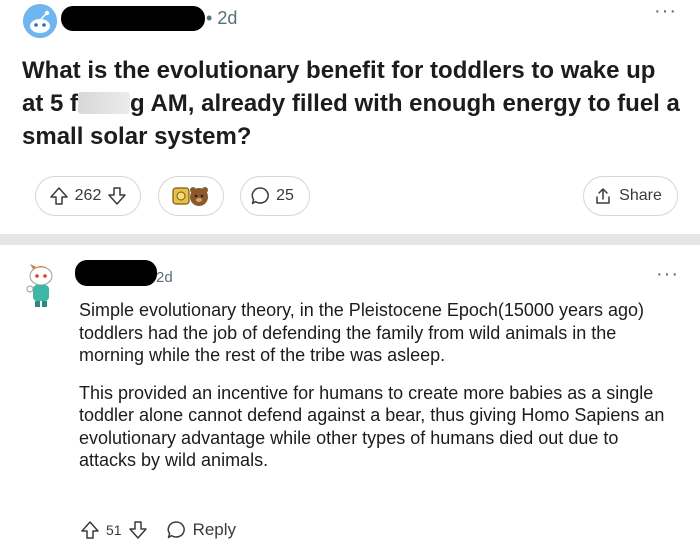 The image size is (700, 549). Describe the element at coordinates (640, 195) in the screenshot. I see `share-label: Share` at that location.